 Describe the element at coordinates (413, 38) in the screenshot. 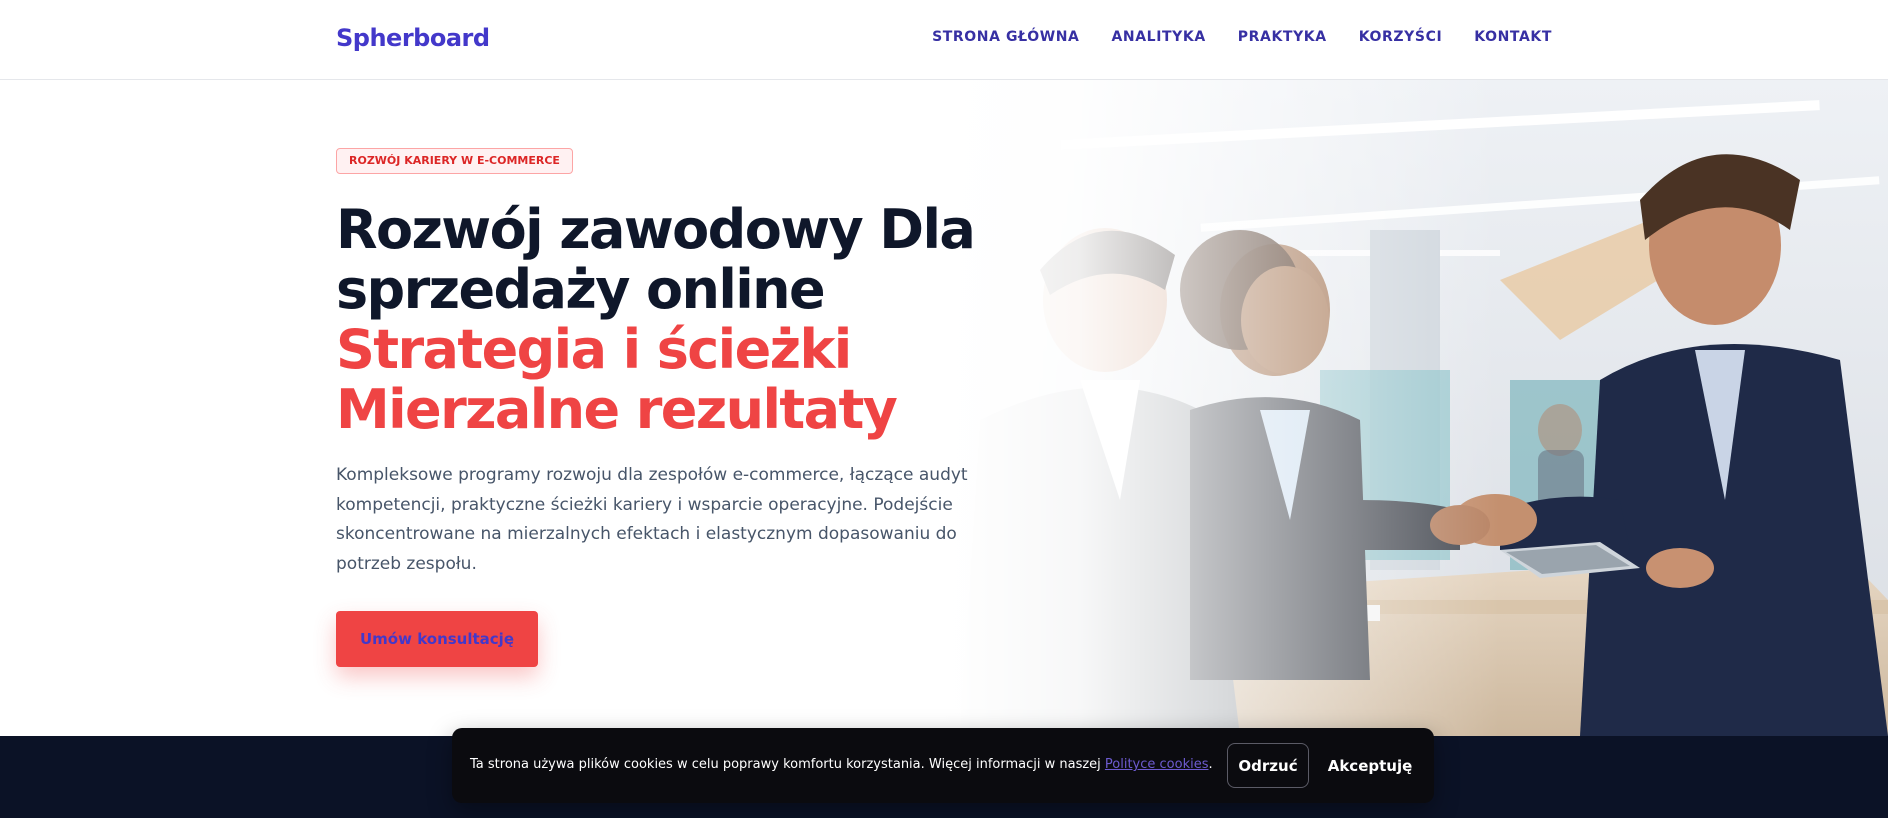

I see `logo: Spherboard` at that location.